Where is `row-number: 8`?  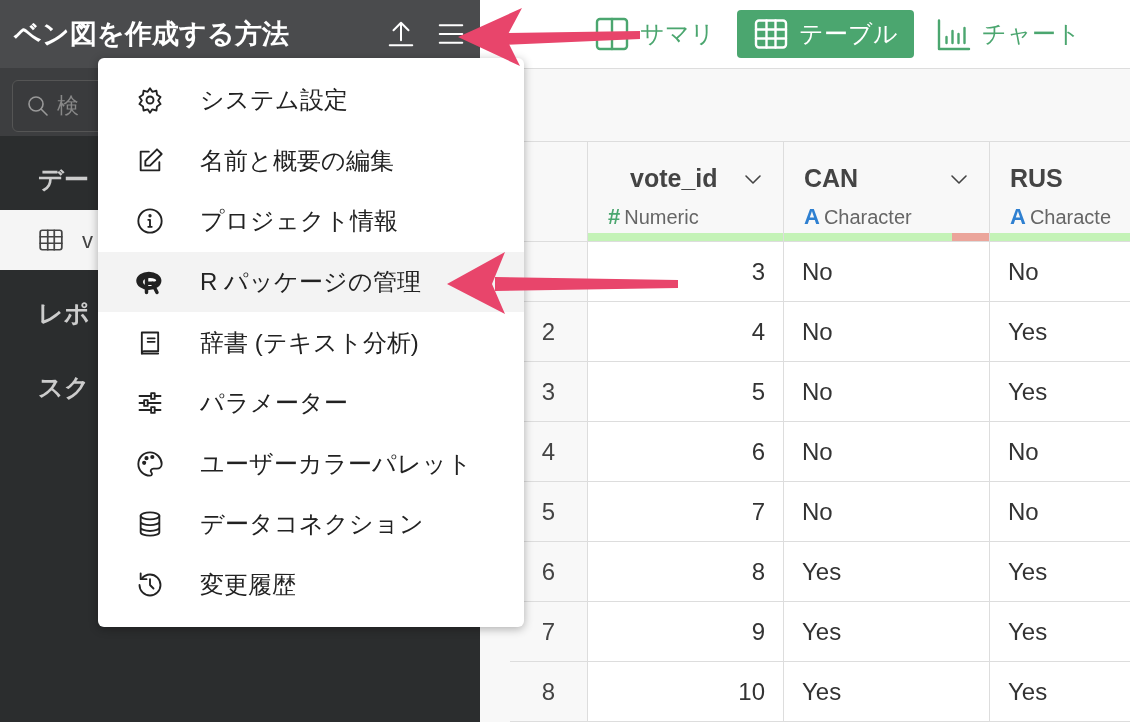 row-number: 8 is located at coordinates (549, 691).